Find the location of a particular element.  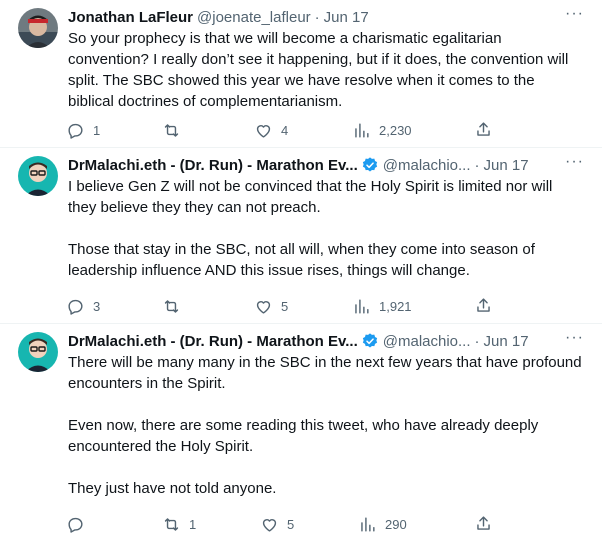

views-button: 1,921 is located at coordinates (382, 306).